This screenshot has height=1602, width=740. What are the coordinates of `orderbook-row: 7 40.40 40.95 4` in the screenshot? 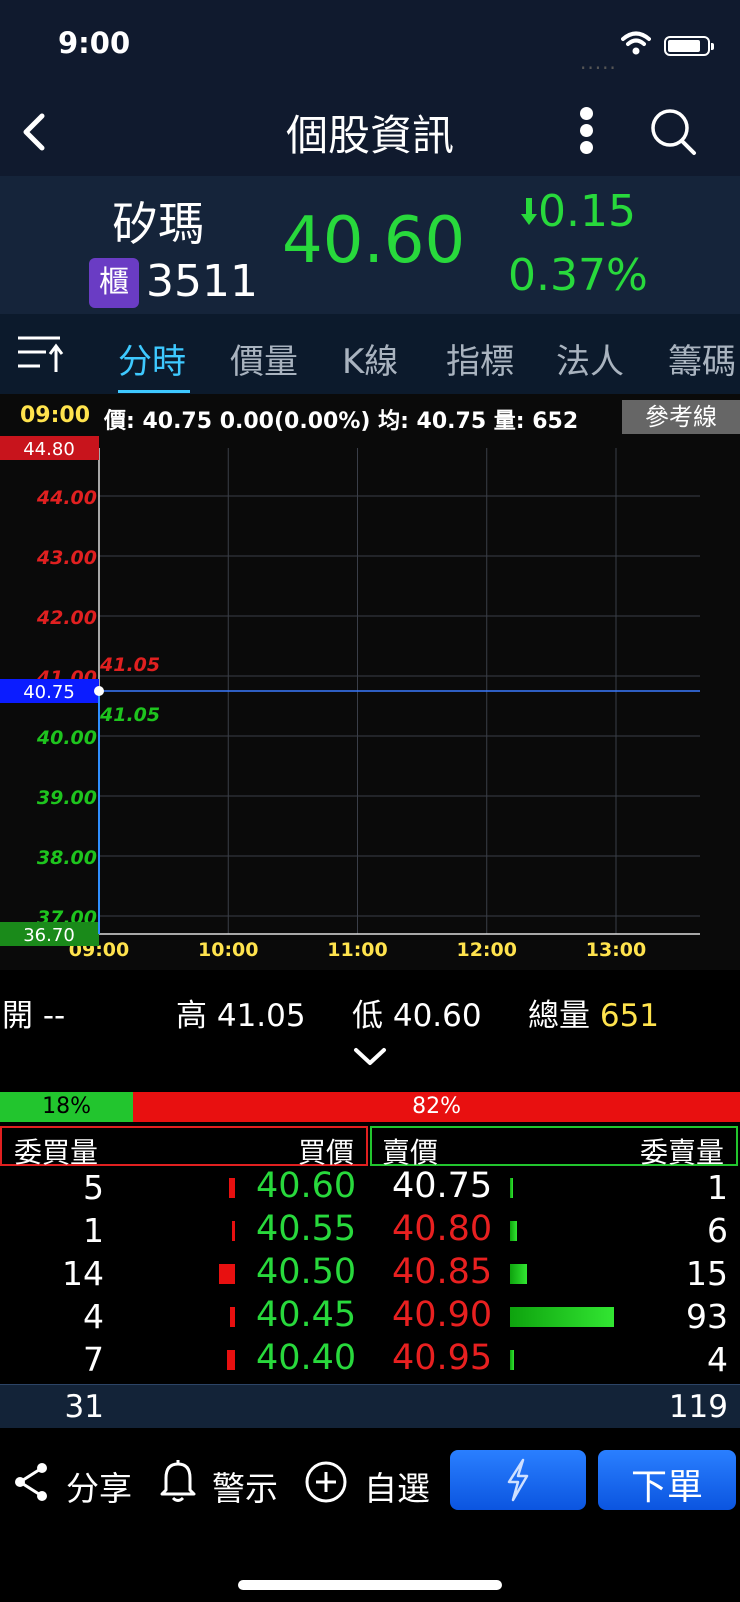 It's located at (370, 1359).